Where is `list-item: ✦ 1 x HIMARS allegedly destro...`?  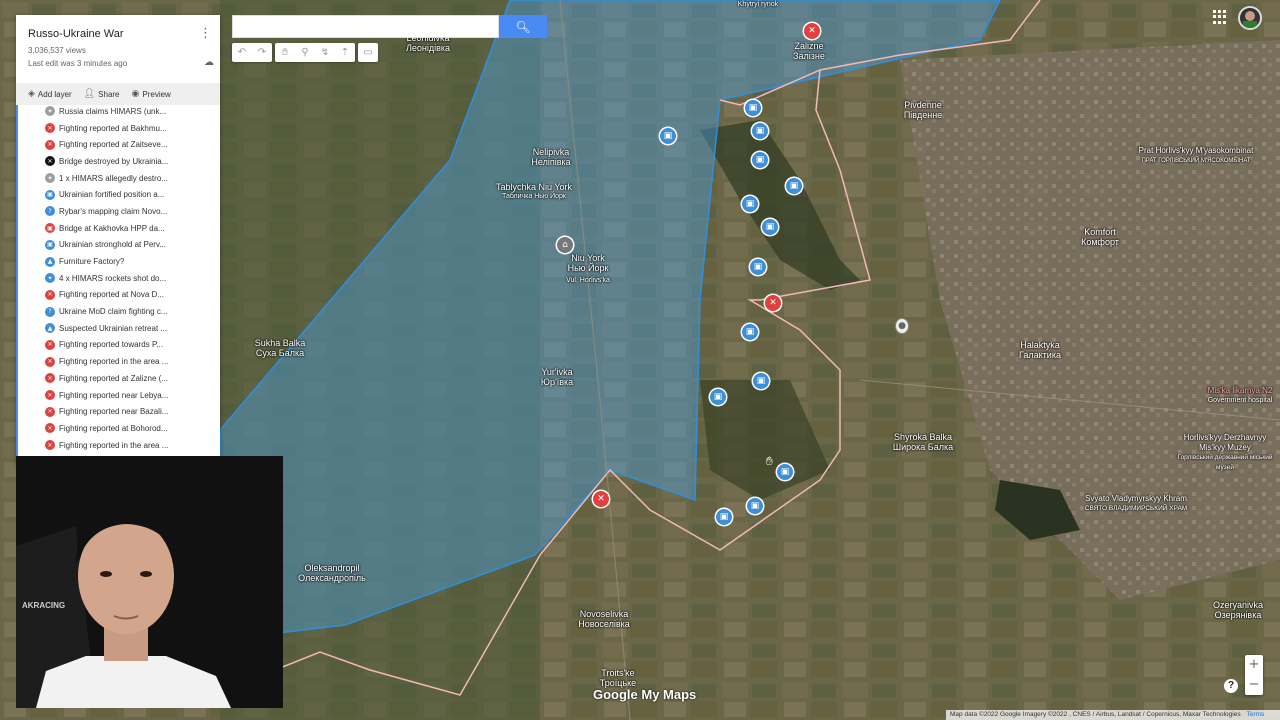 list-item: ✦ 1 x HIMARS allegedly destro... is located at coordinates (118, 178).